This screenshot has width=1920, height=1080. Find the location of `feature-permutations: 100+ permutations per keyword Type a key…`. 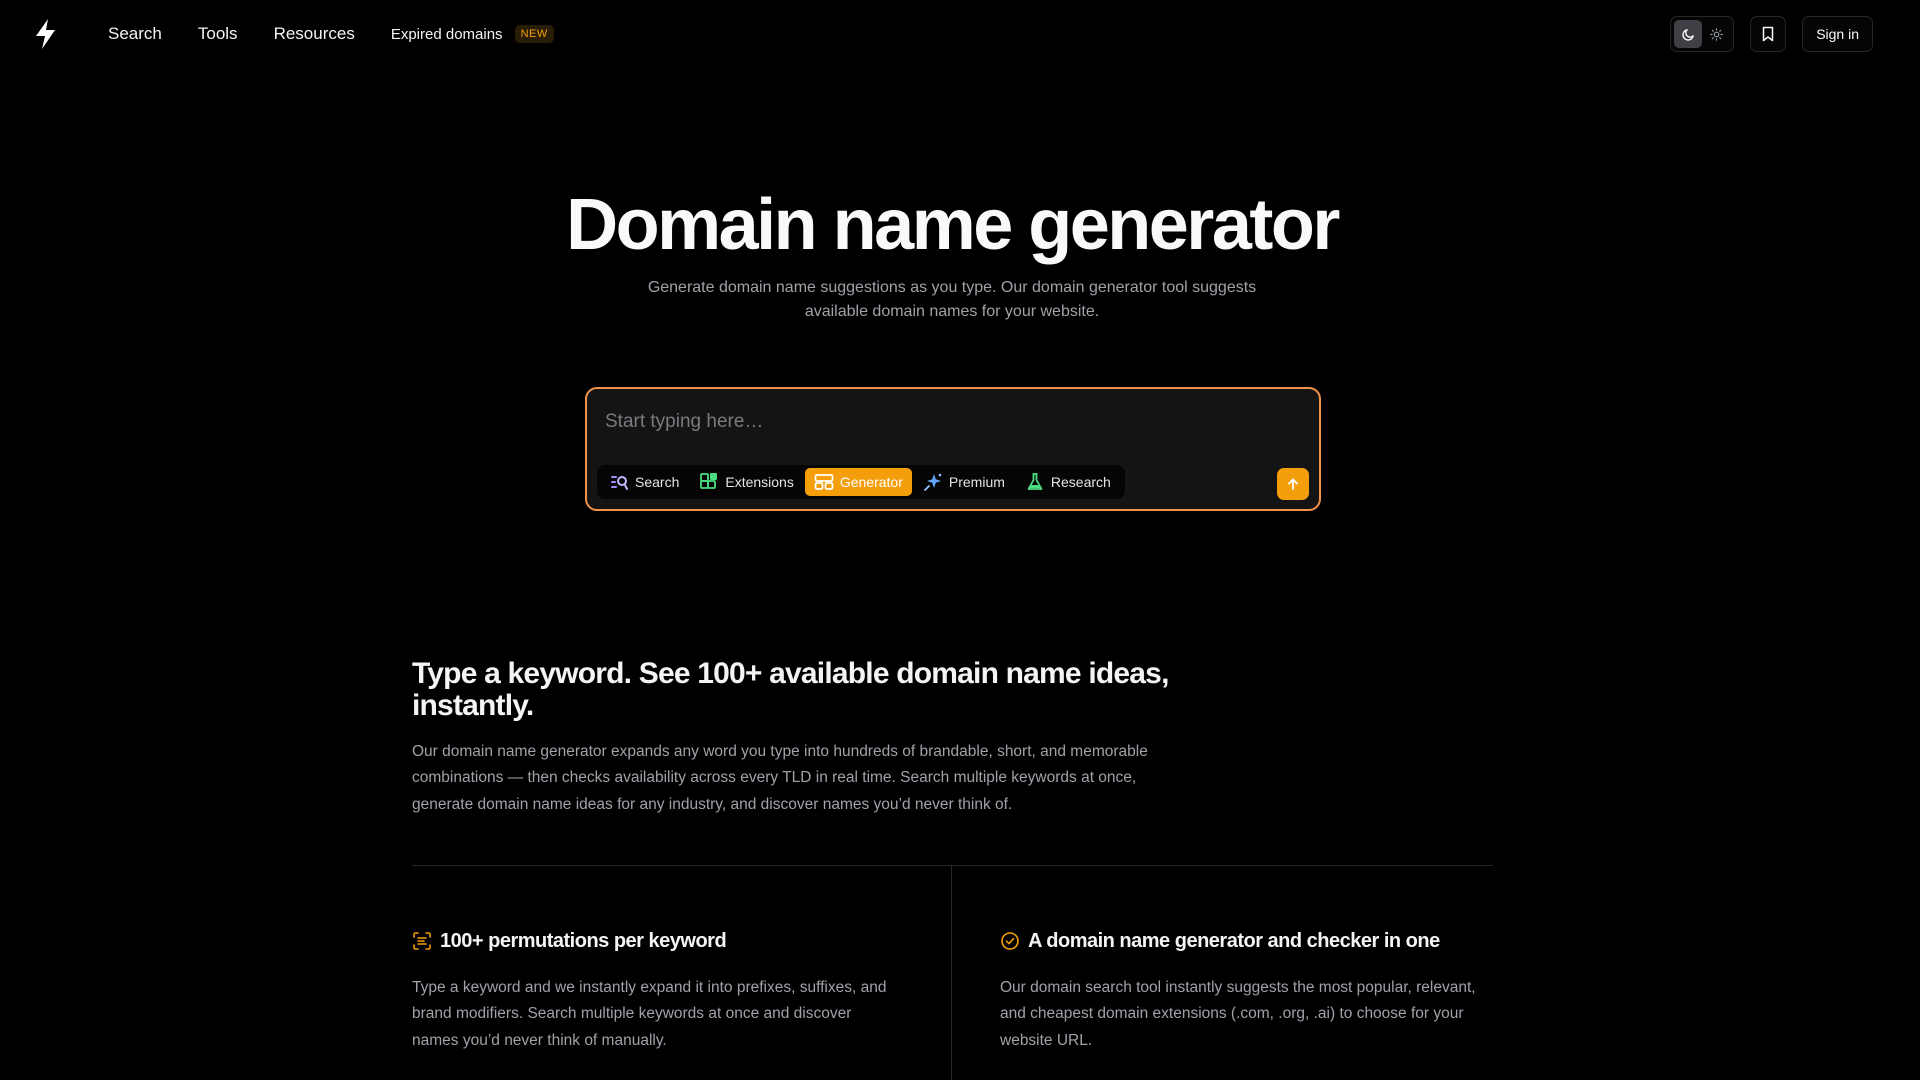

feature-permutations: 100+ permutations per keyword Type a key… is located at coordinates (659, 992).